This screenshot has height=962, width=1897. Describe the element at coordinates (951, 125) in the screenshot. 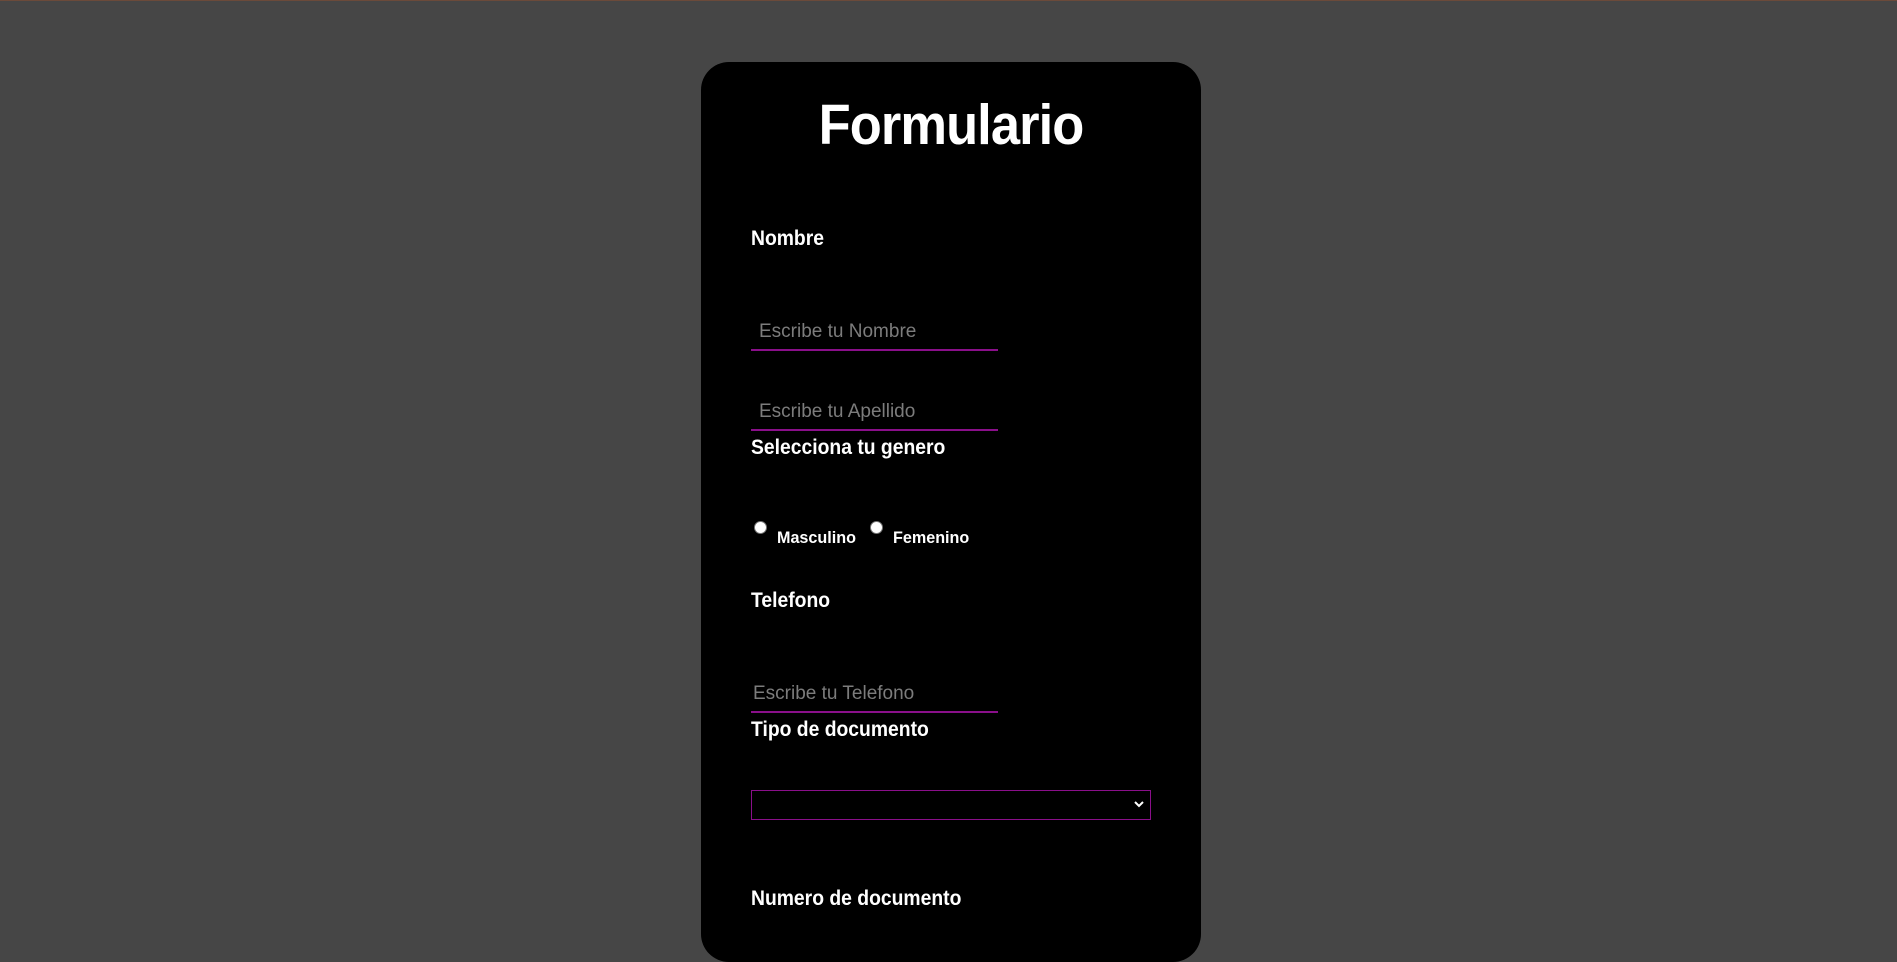

I see `page-title: Formulario` at that location.